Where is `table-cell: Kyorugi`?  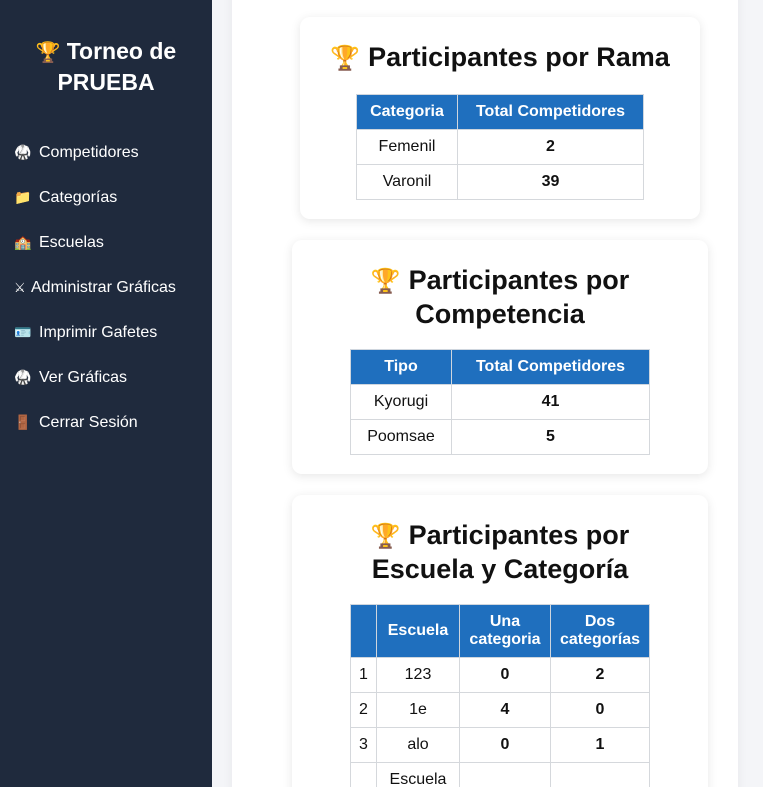
table-cell: Kyorugi is located at coordinates (401, 402).